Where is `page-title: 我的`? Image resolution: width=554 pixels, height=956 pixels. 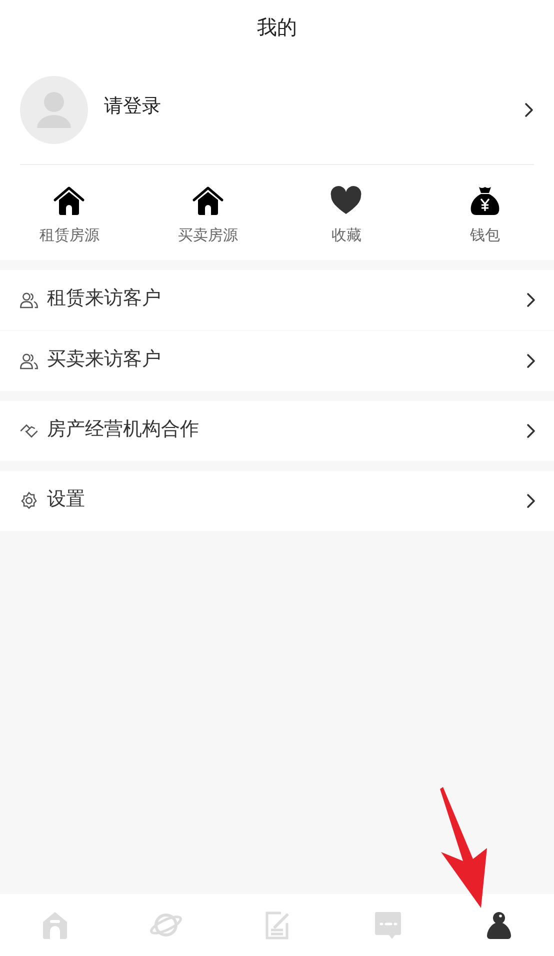 page-title: 我的 is located at coordinates (277, 28).